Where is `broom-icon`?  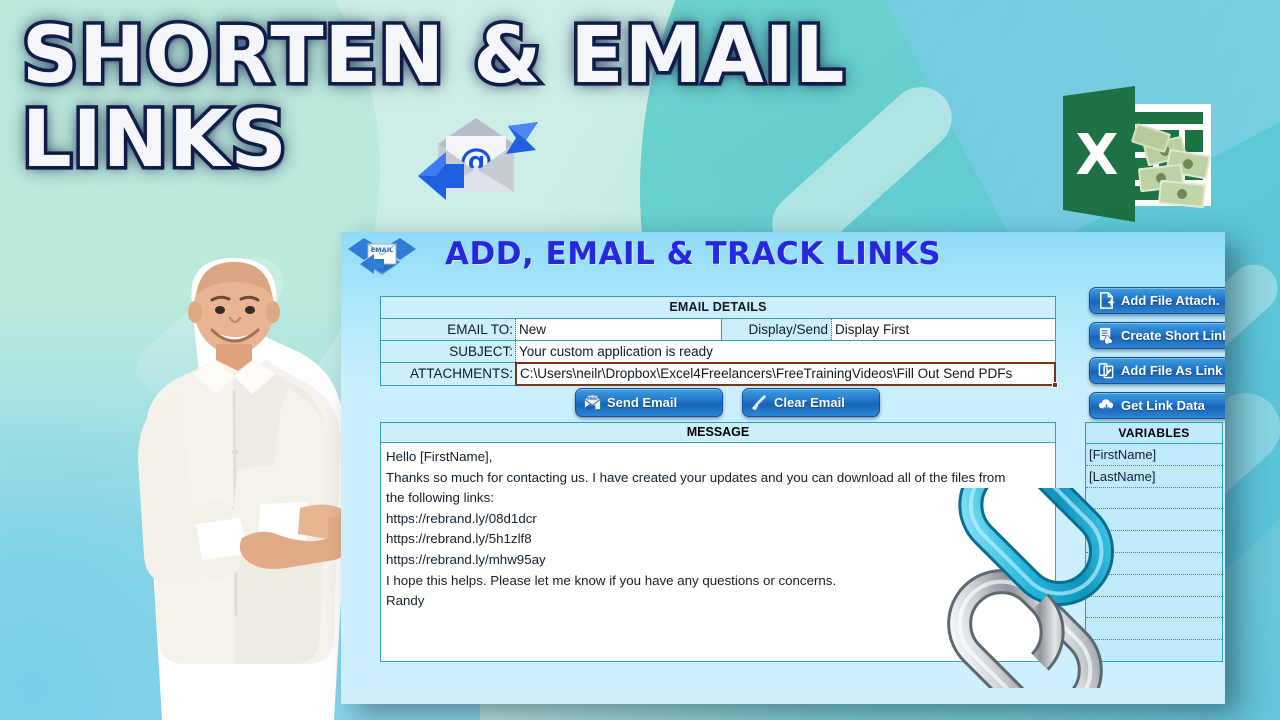
broom-icon is located at coordinates (759, 402).